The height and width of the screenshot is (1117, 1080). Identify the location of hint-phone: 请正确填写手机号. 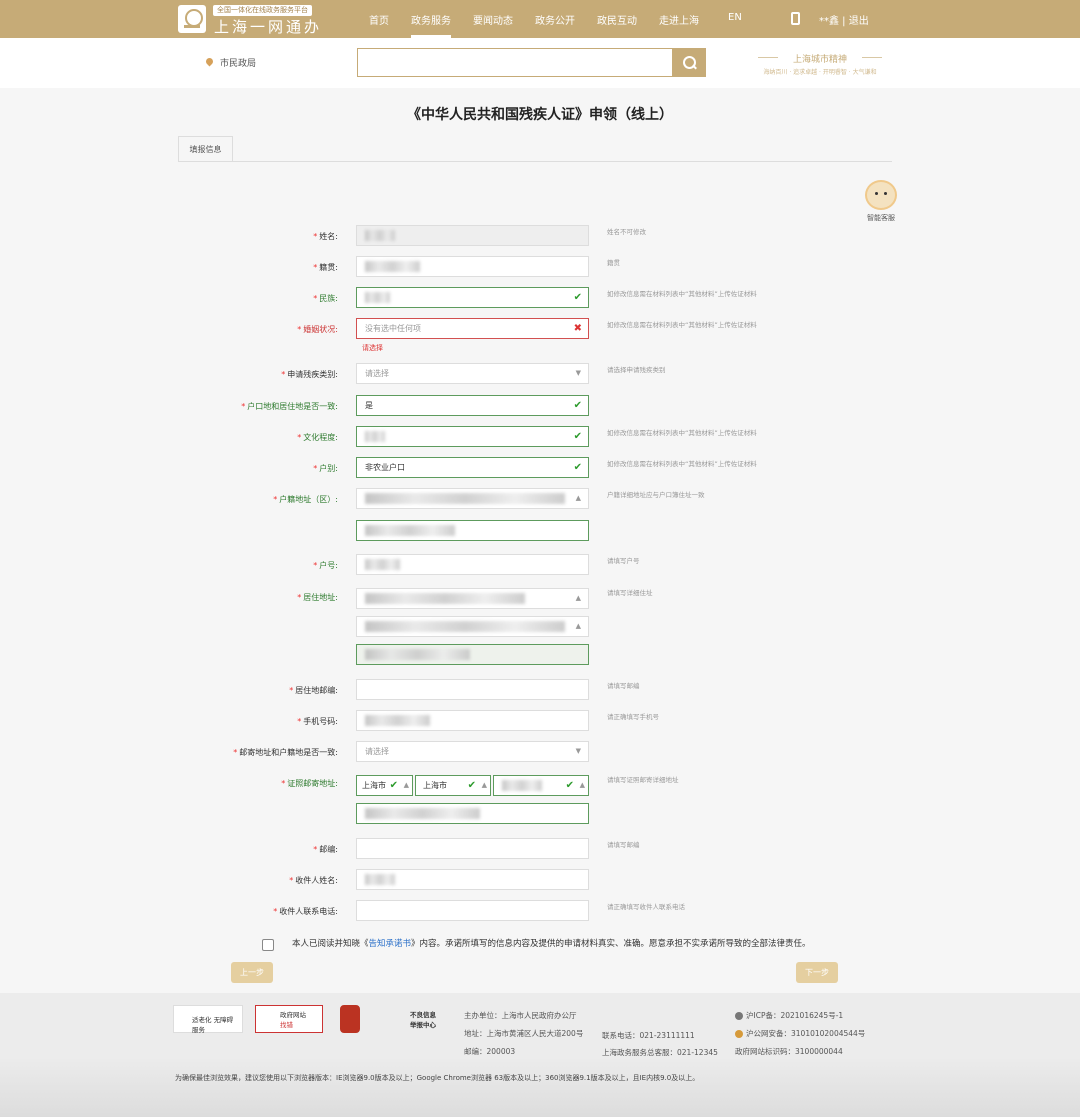
(633, 717).